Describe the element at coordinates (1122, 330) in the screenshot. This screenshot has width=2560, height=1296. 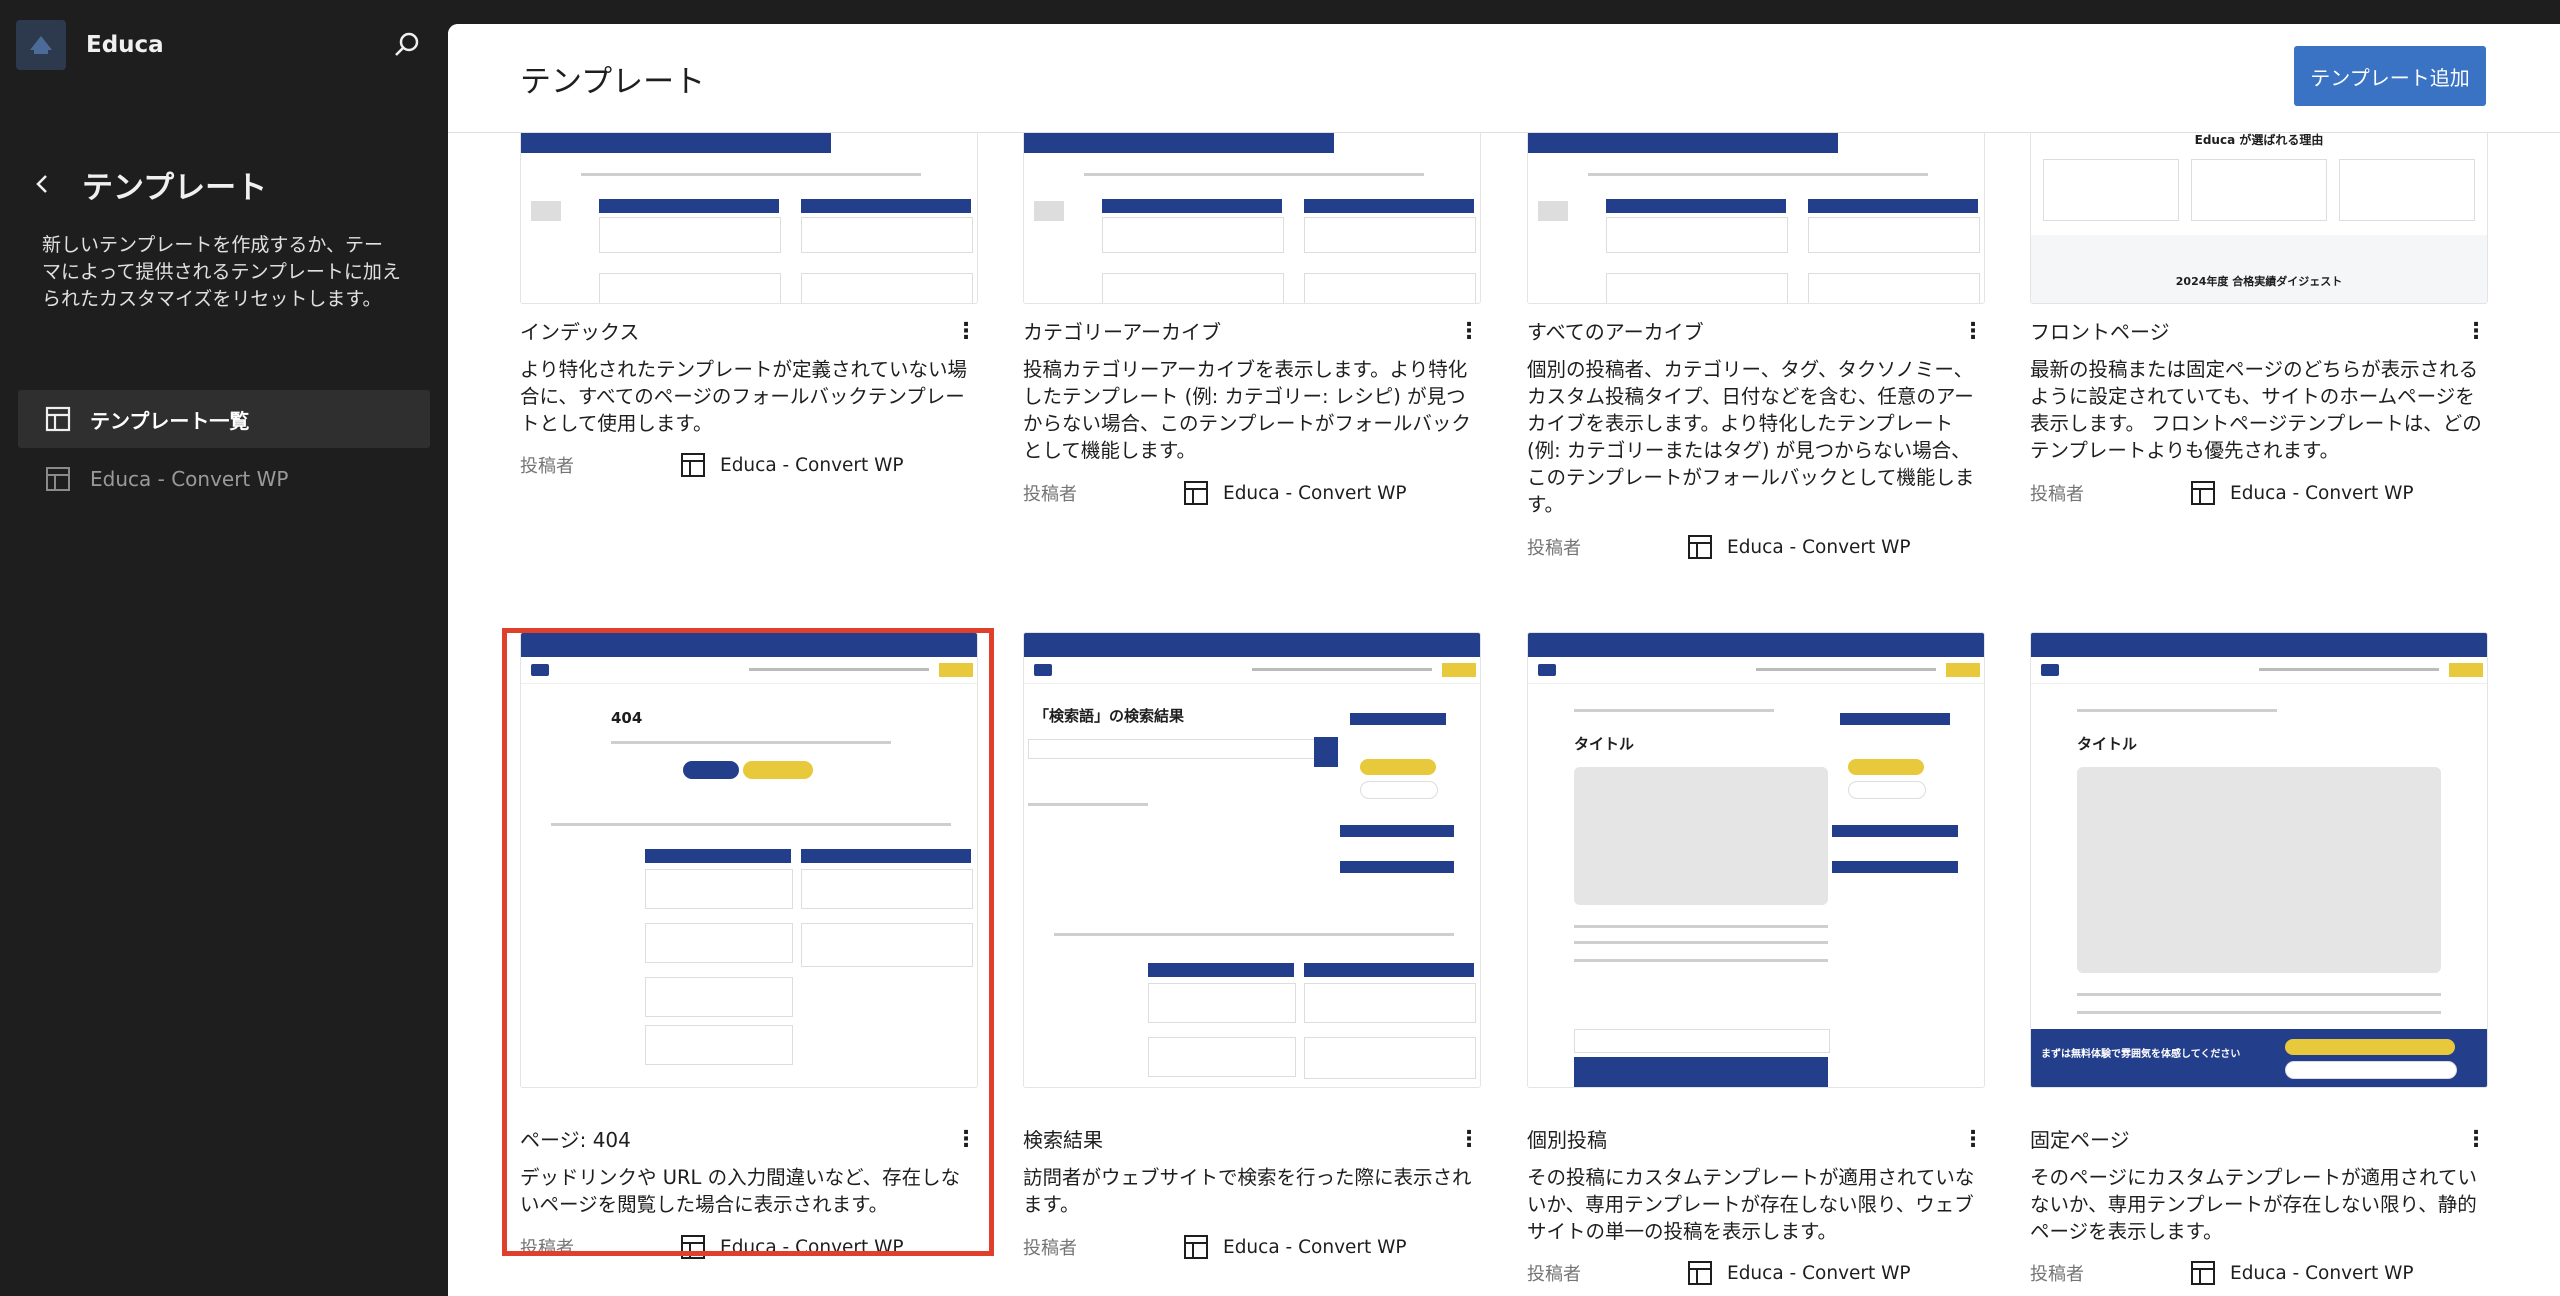
I see `template-title: カテゴリーアーカイブ` at that location.